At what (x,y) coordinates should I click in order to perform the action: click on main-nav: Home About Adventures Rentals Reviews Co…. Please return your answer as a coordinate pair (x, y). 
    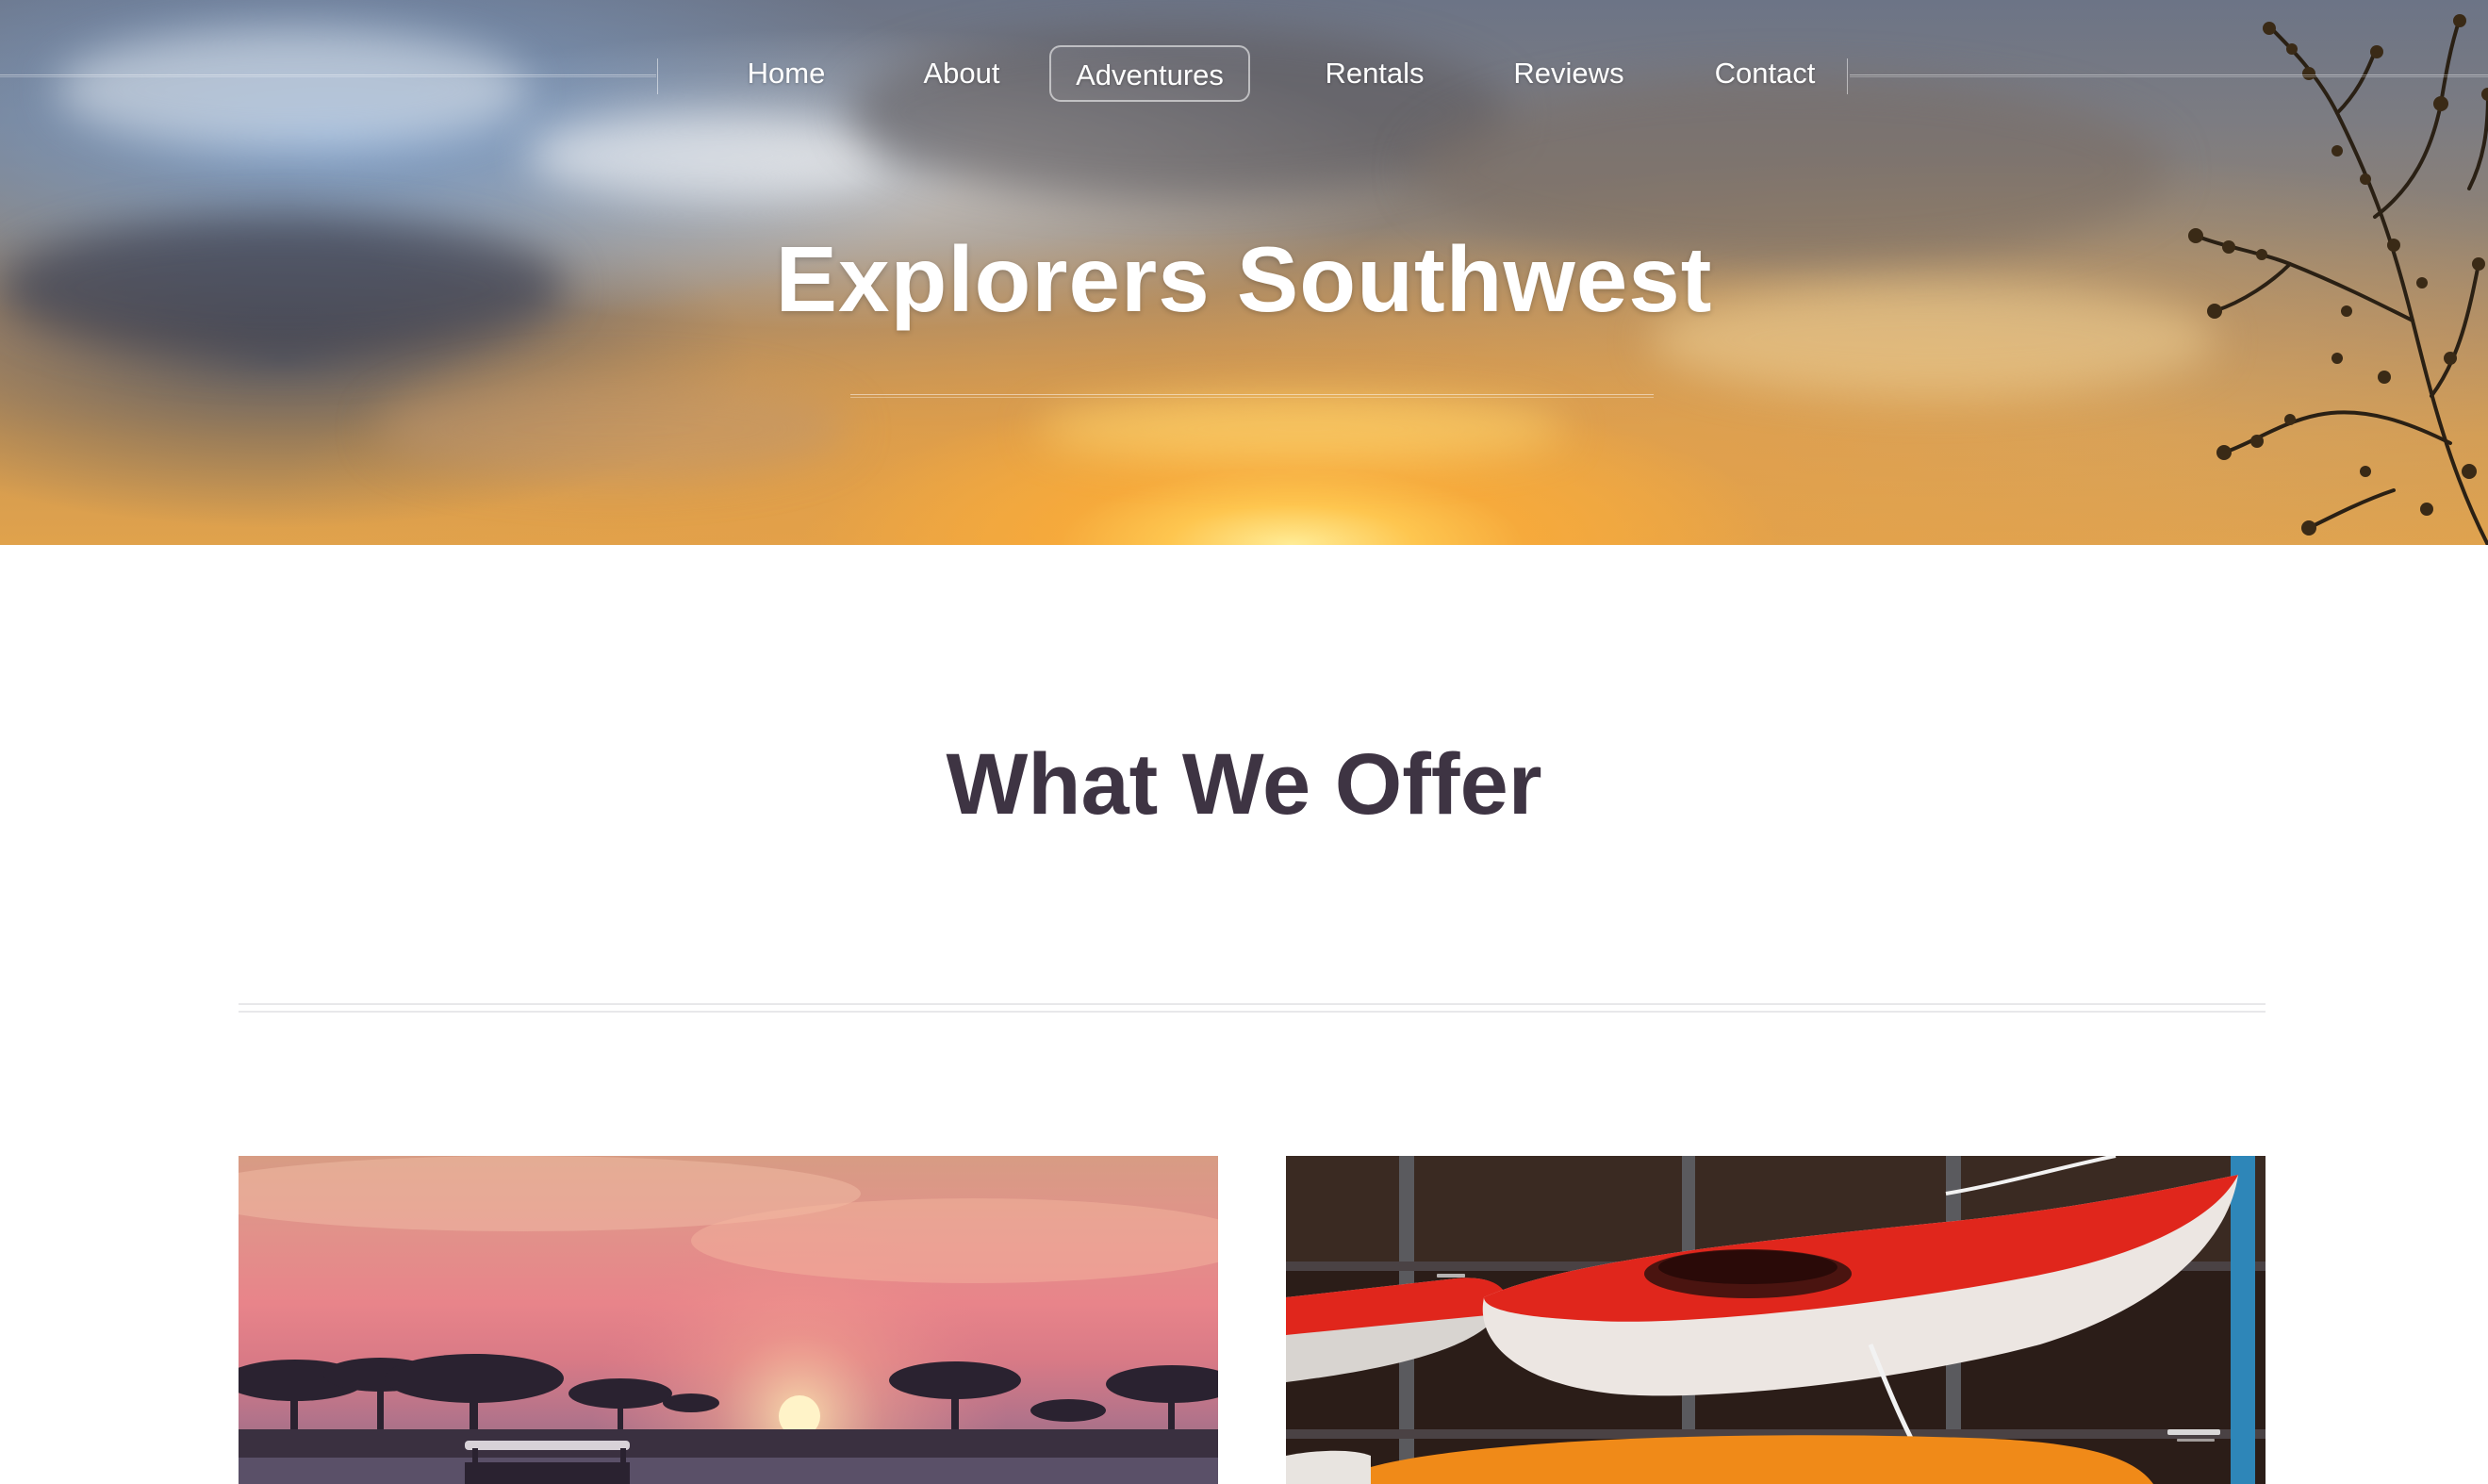
    Looking at the image, I should click on (1253, 74).